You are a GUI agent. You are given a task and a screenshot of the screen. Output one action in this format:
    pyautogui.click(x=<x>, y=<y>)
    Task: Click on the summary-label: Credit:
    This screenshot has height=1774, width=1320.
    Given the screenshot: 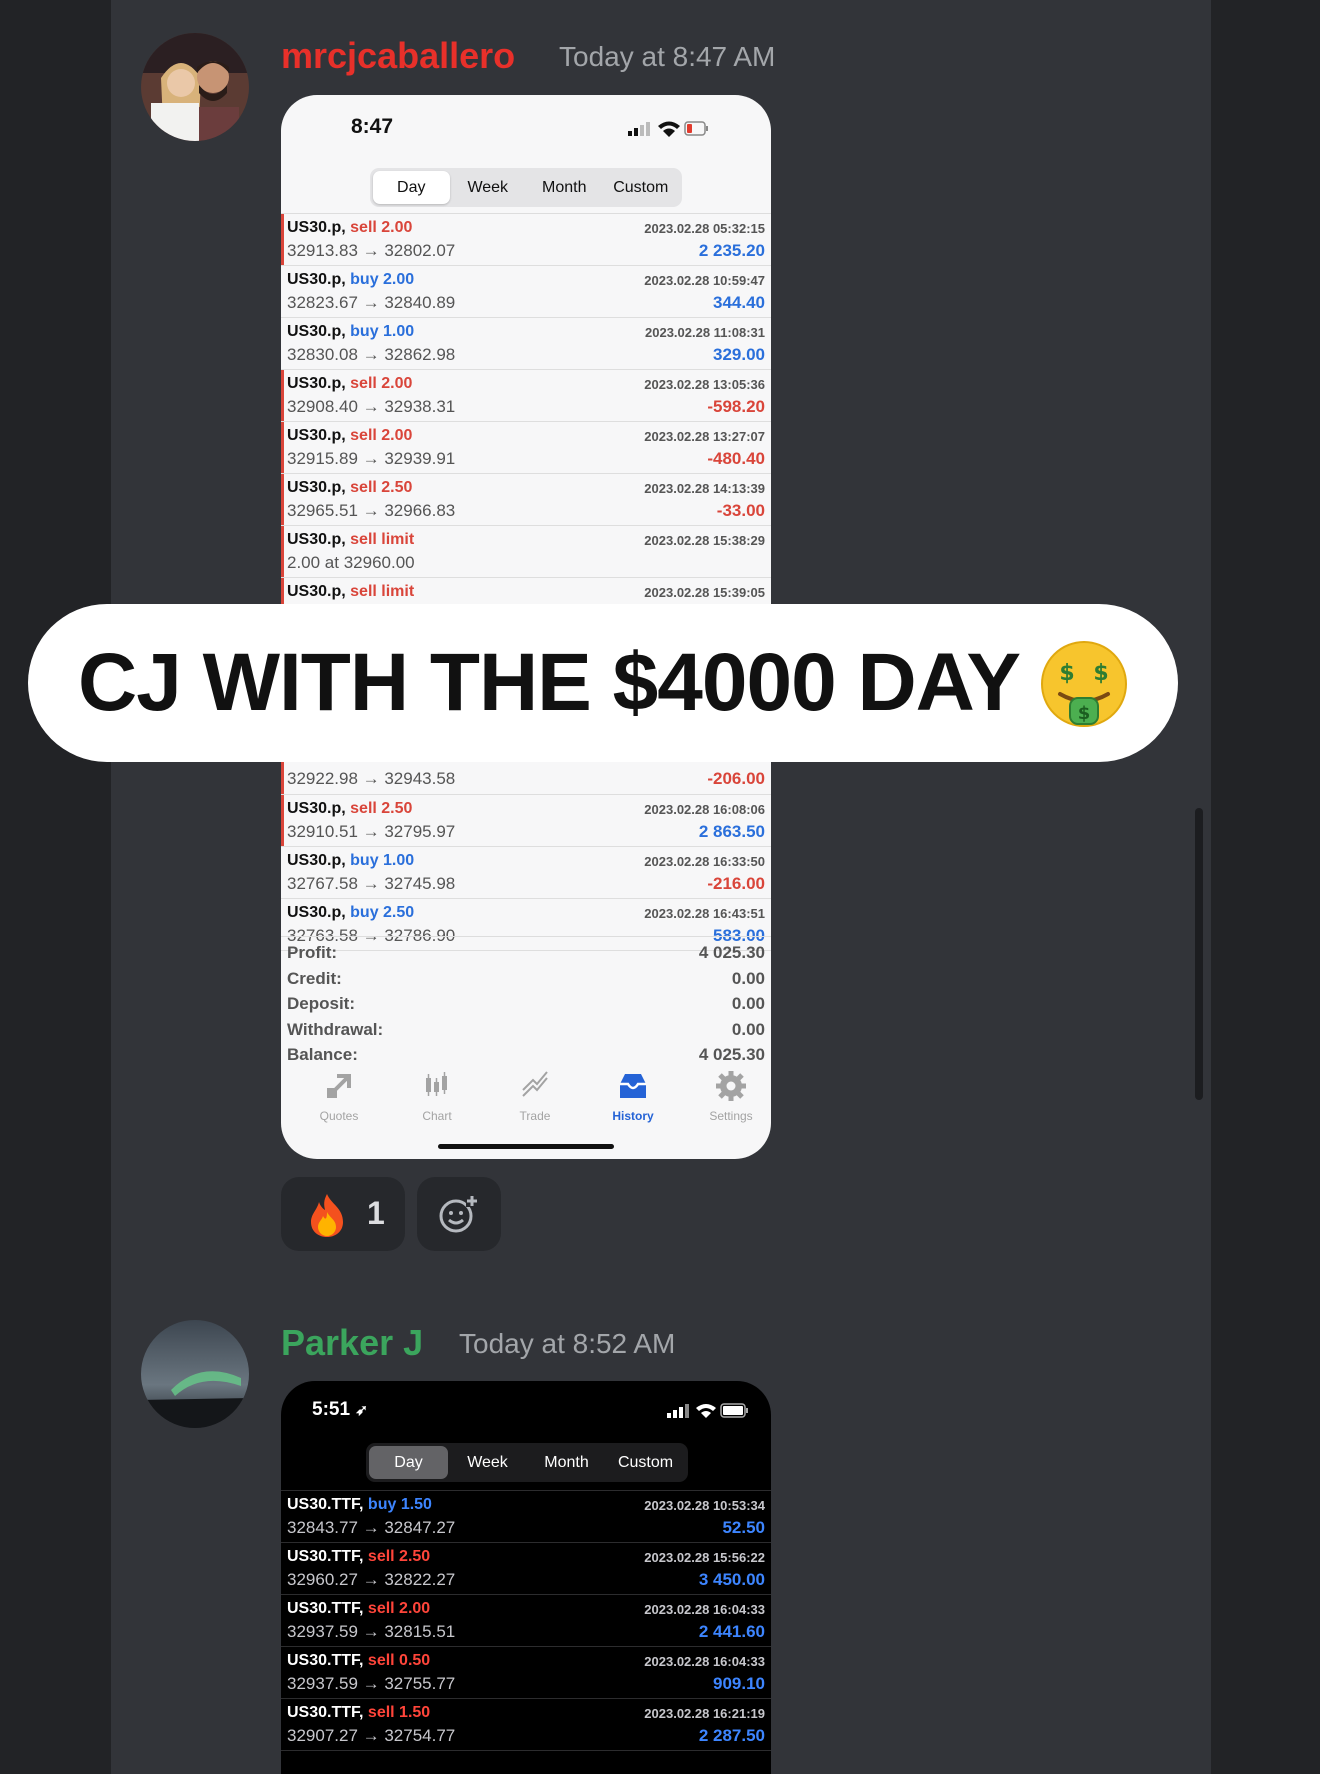 What is the action you would take?
    pyautogui.click(x=314, y=978)
    